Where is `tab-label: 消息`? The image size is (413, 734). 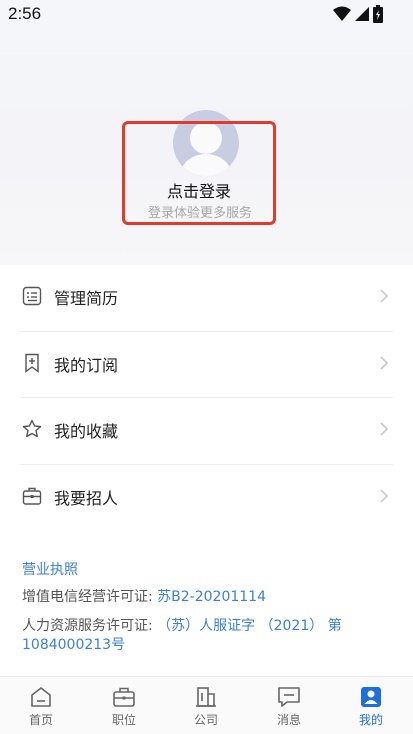 tab-label: 消息 is located at coordinates (288, 720).